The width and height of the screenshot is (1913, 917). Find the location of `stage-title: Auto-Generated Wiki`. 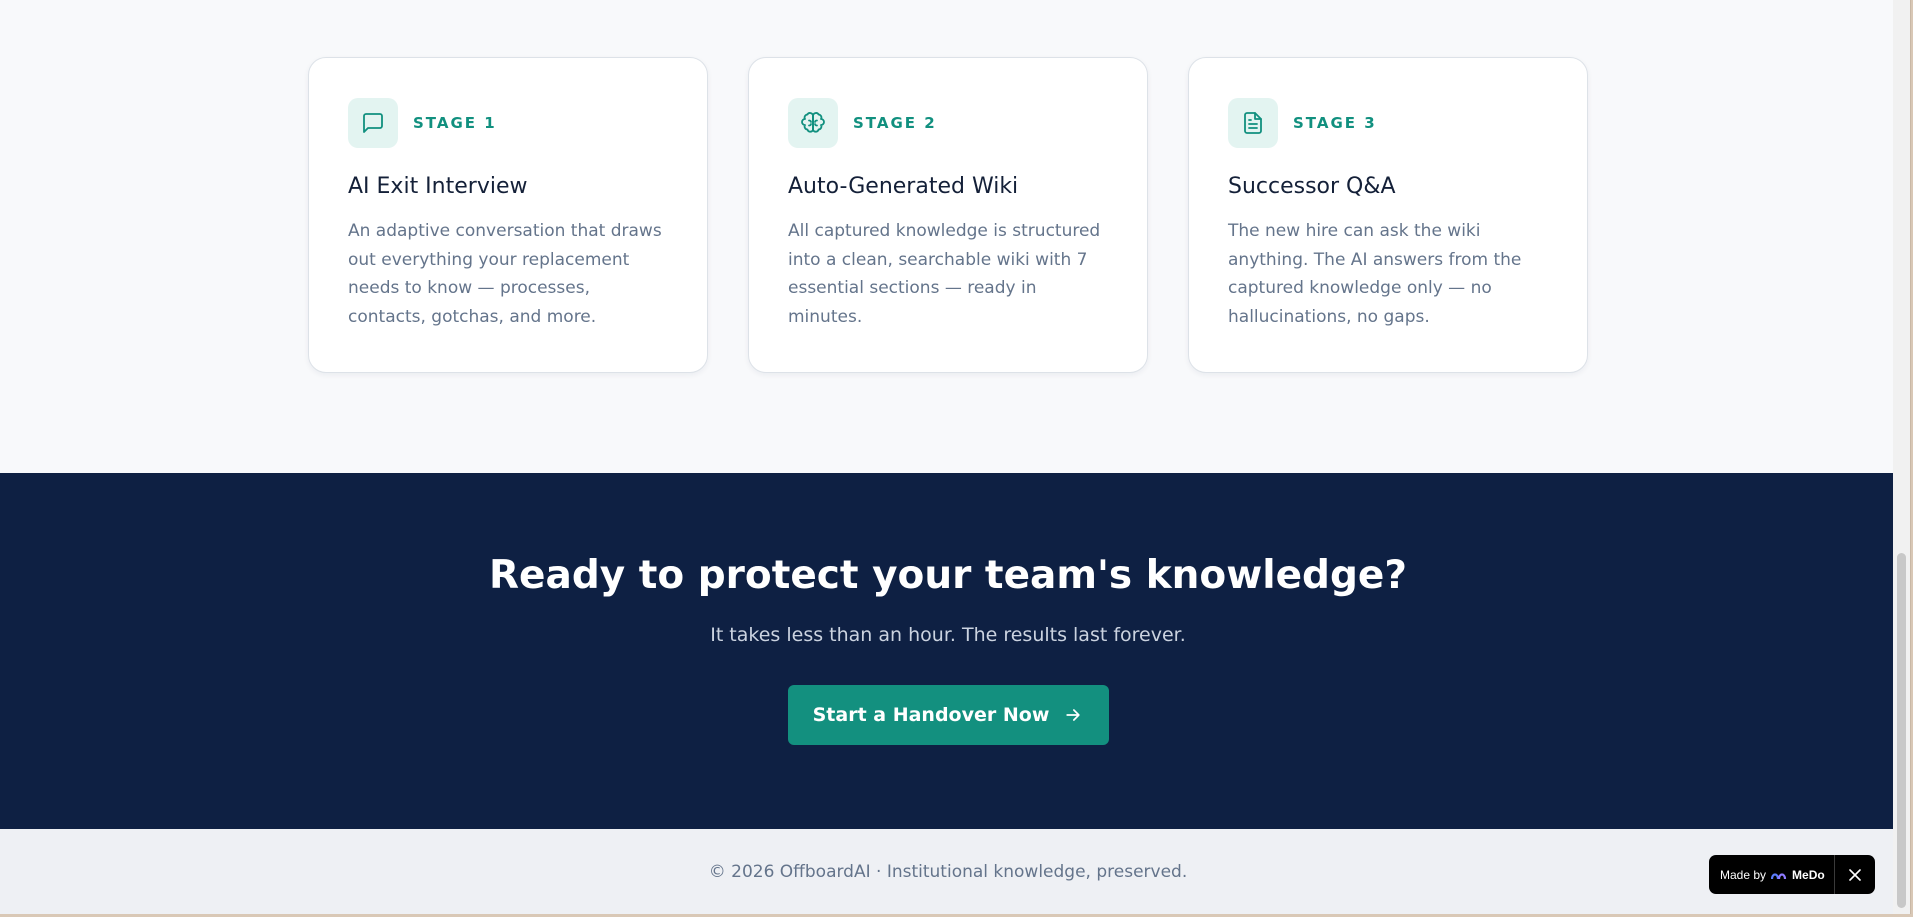

stage-title: Auto-Generated Wiki is located at coordinates (903, 186).